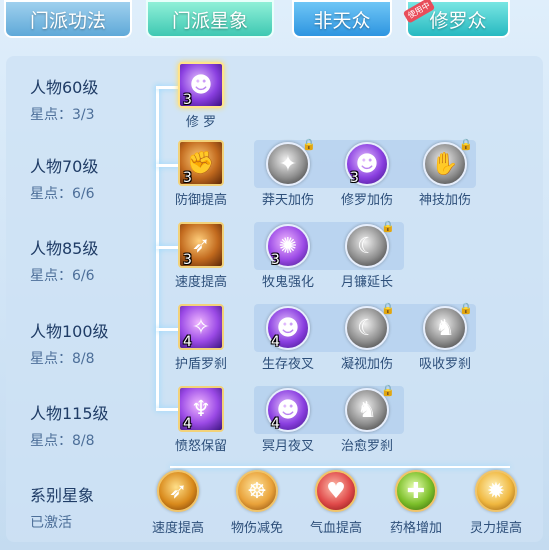 The height and width of the screenshot is (550, 549). I want to click on subskill-label: 凝视加伤, so click(366, 364).